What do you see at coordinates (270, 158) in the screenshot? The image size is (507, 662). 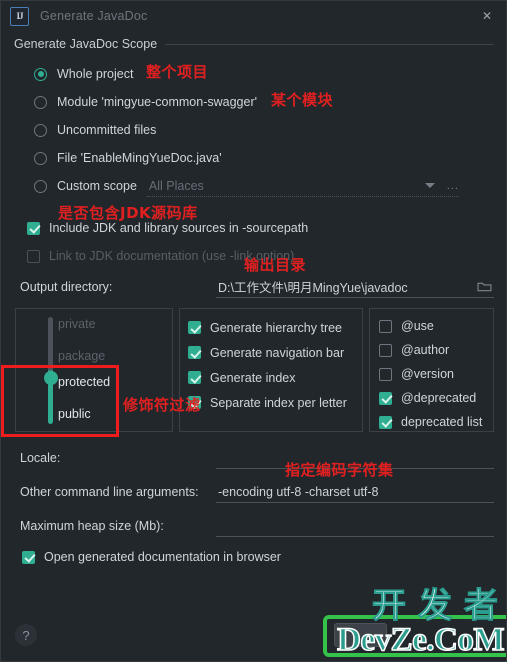 I see `scope-option-file: File 'EnableMingYueDoc.java'` at bounding box center [270, 158].